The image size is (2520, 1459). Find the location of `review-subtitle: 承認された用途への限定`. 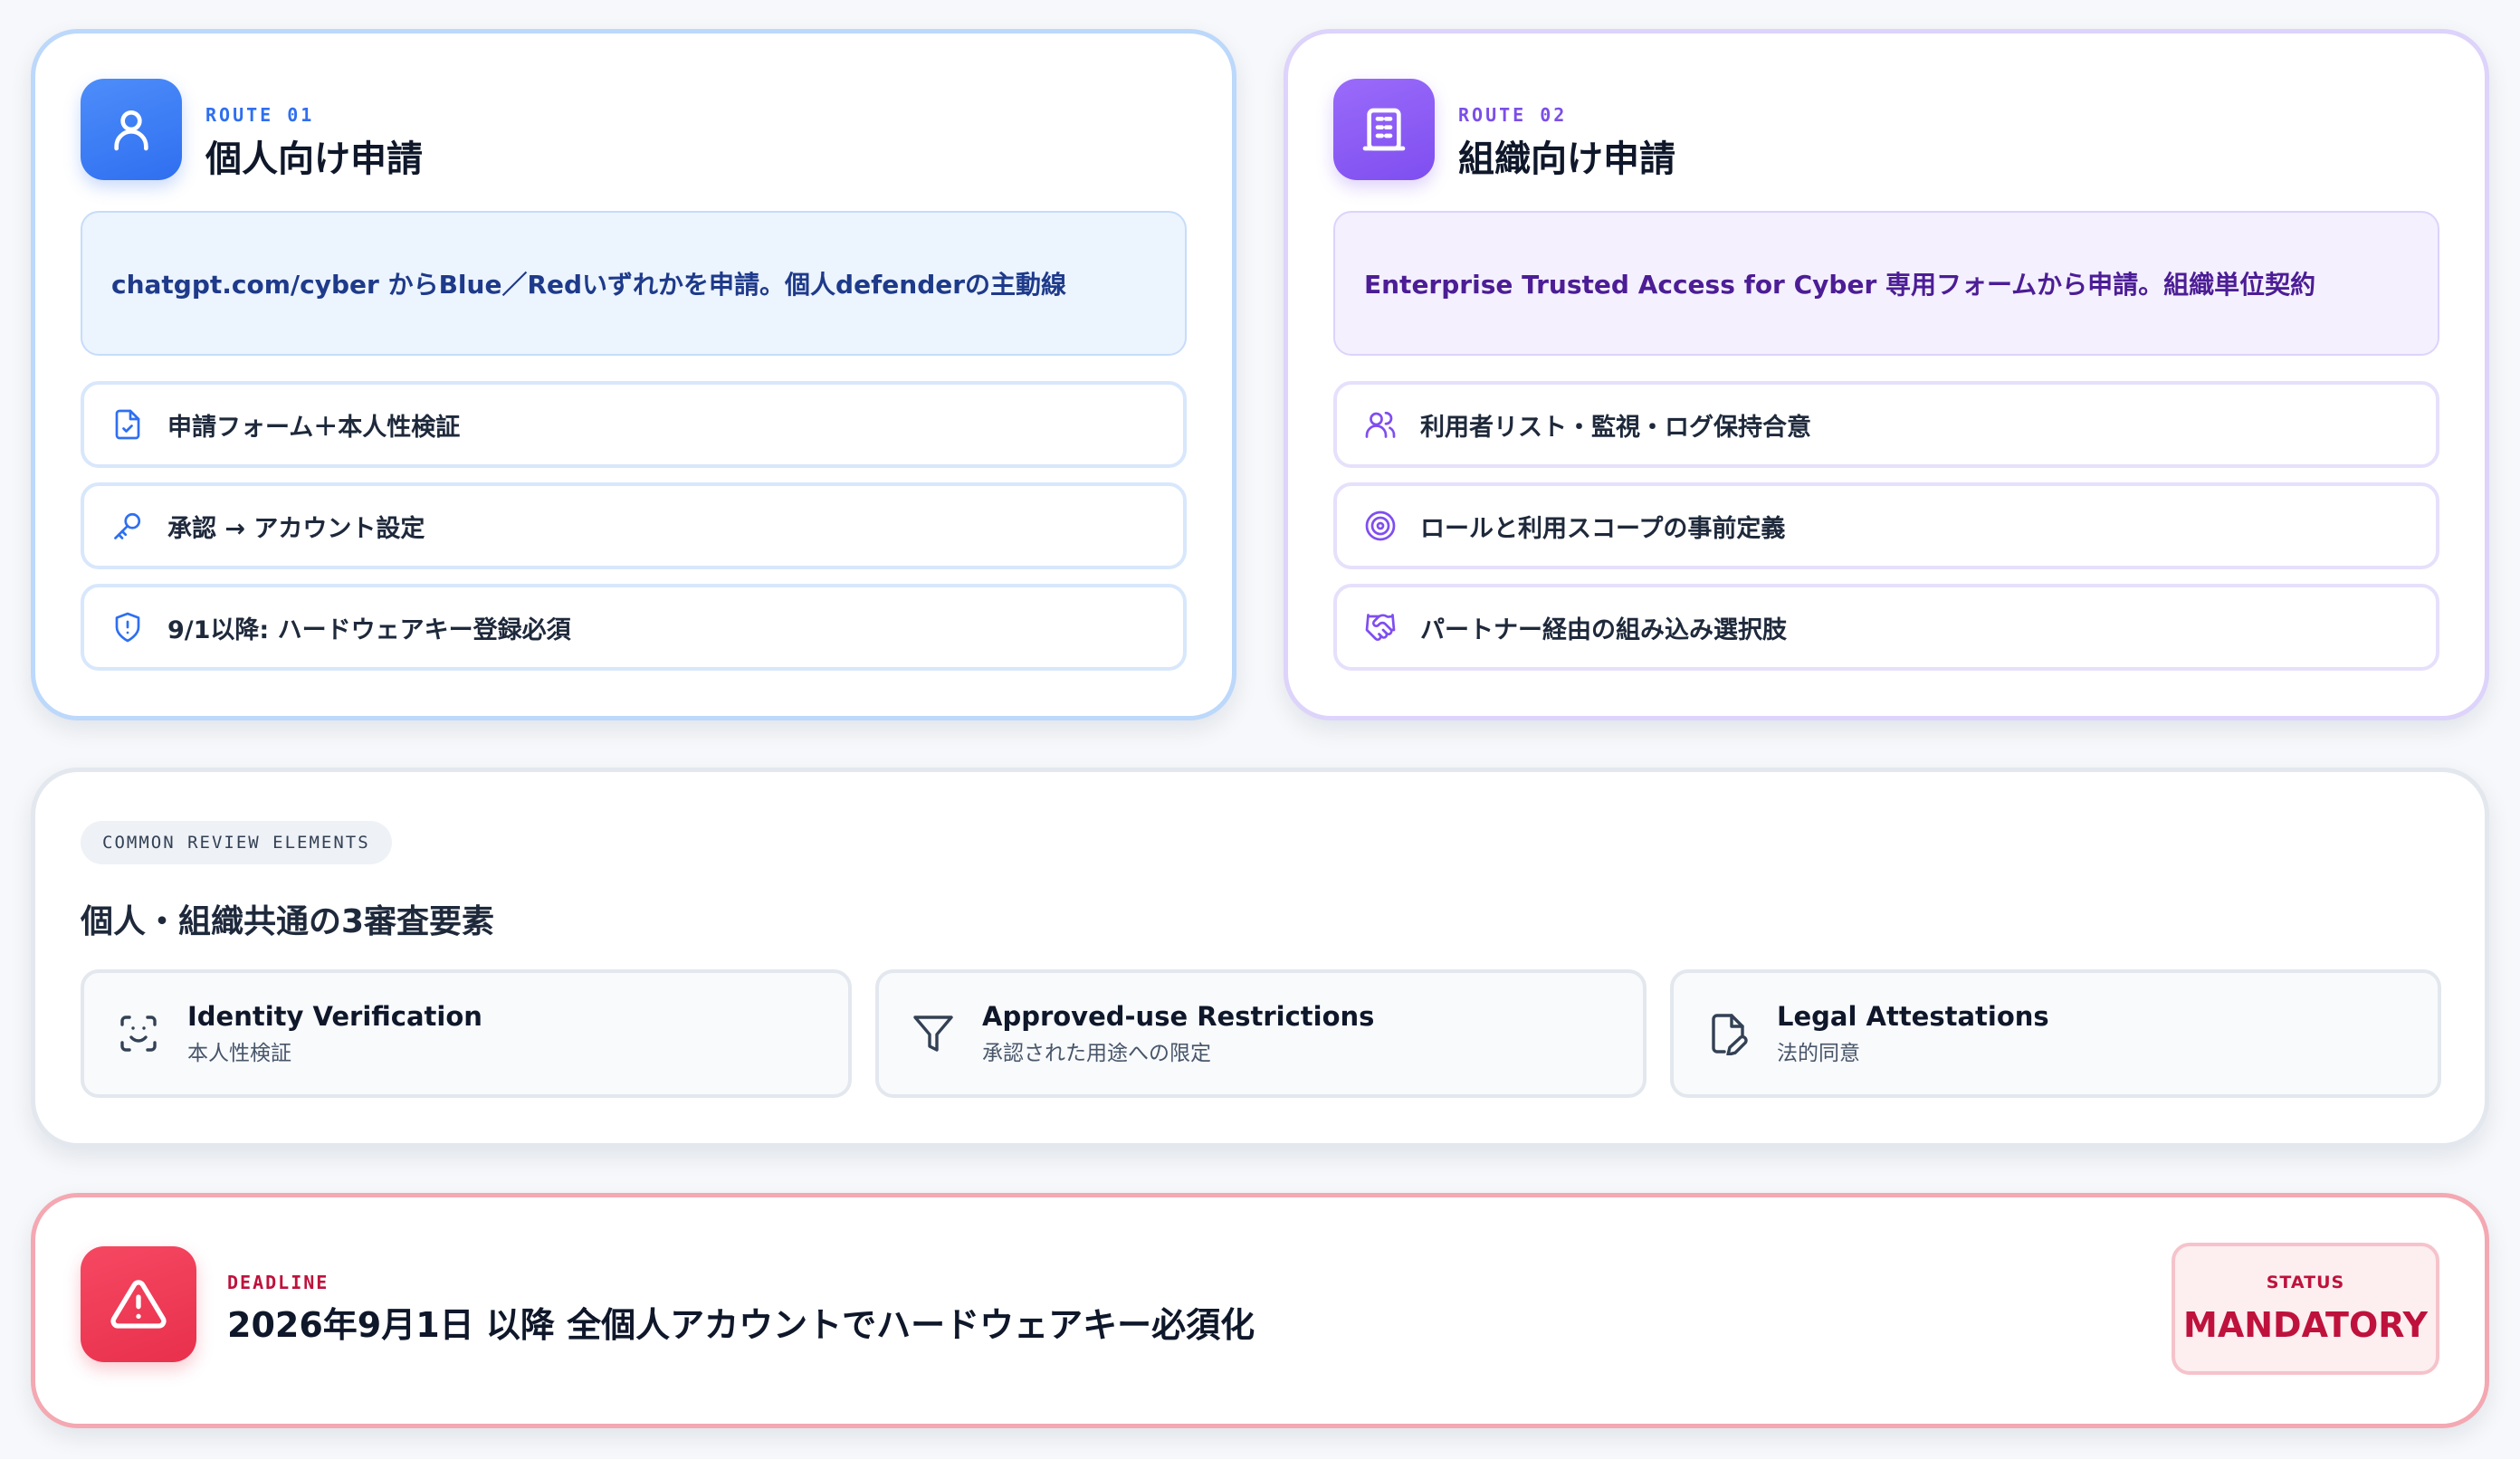

review-subtitle: 承認された用途への限定 is located at coordinates (1096, 1054).